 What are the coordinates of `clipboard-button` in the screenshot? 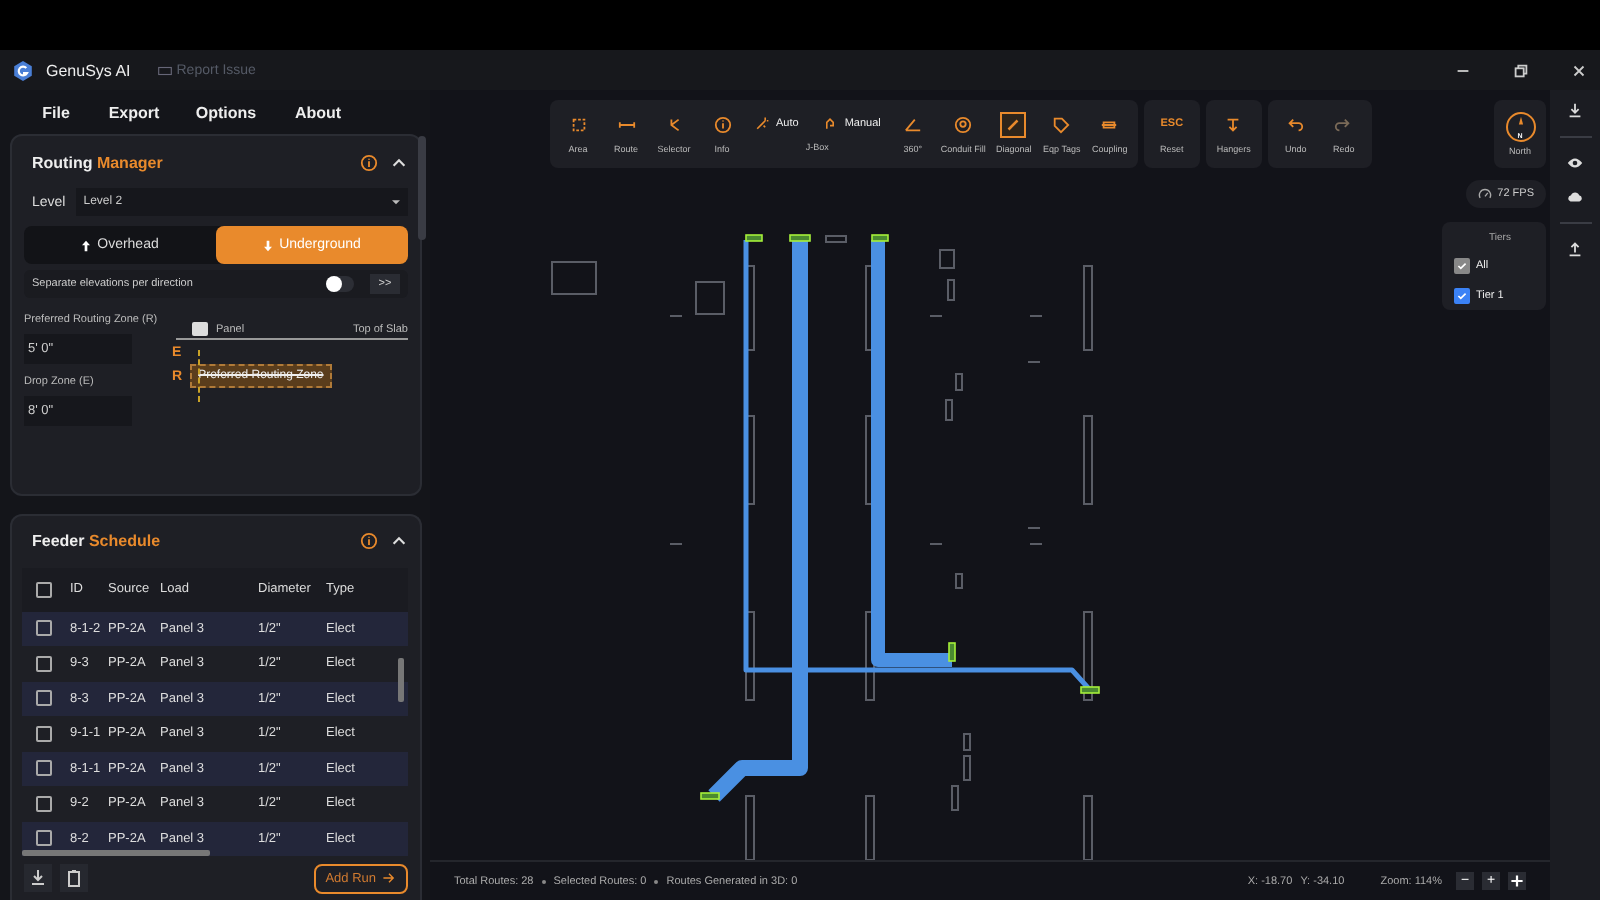 It's located at (74, 878).